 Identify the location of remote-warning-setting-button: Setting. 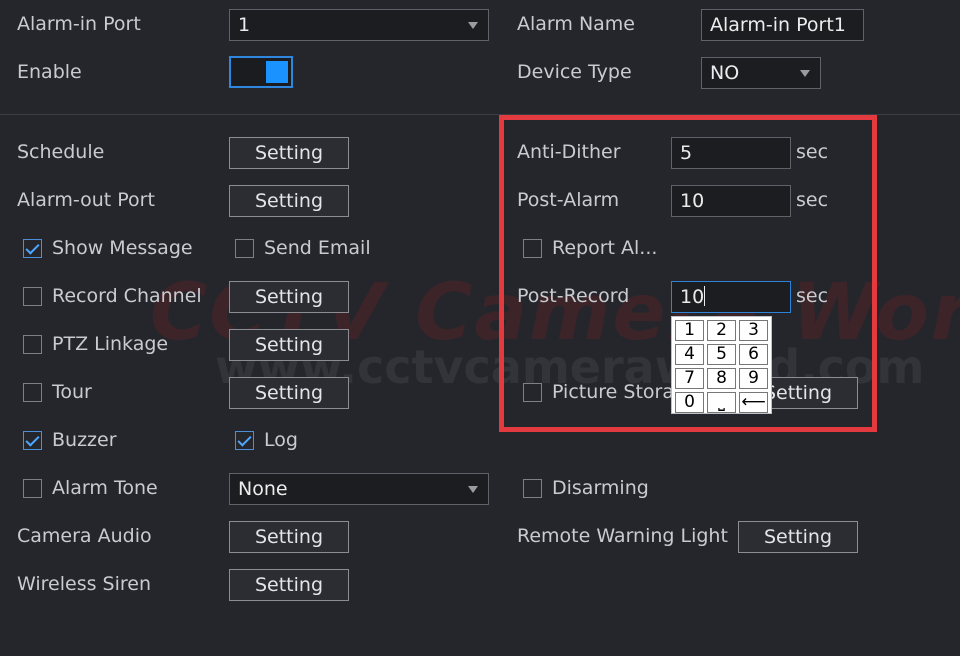
(798, 537).